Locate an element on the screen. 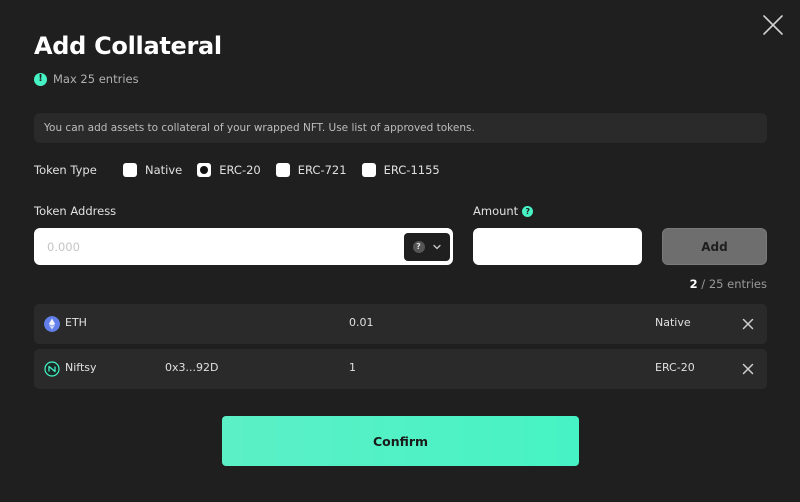 The image size is (800, 502). native-label: Native is located at coordinates (164, 170).